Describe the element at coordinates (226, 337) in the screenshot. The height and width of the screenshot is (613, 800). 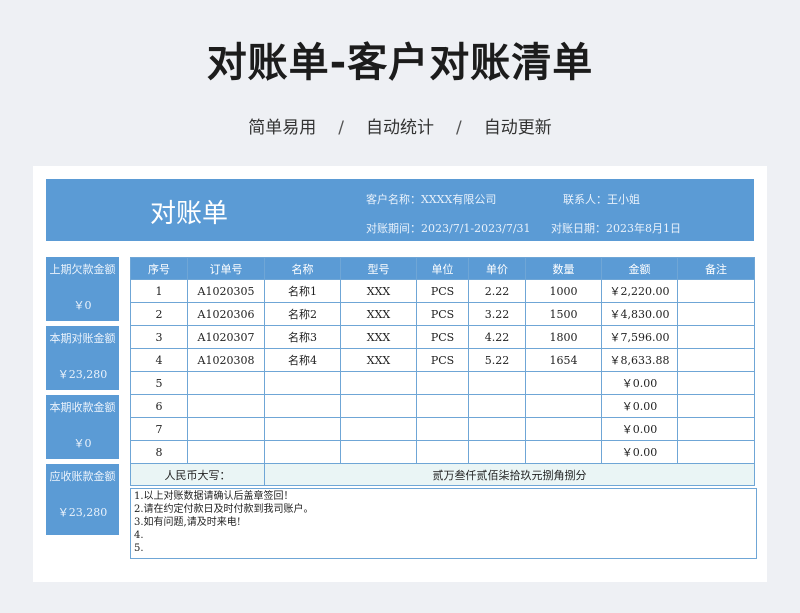
I see `table-cell: A1020307` at that location.